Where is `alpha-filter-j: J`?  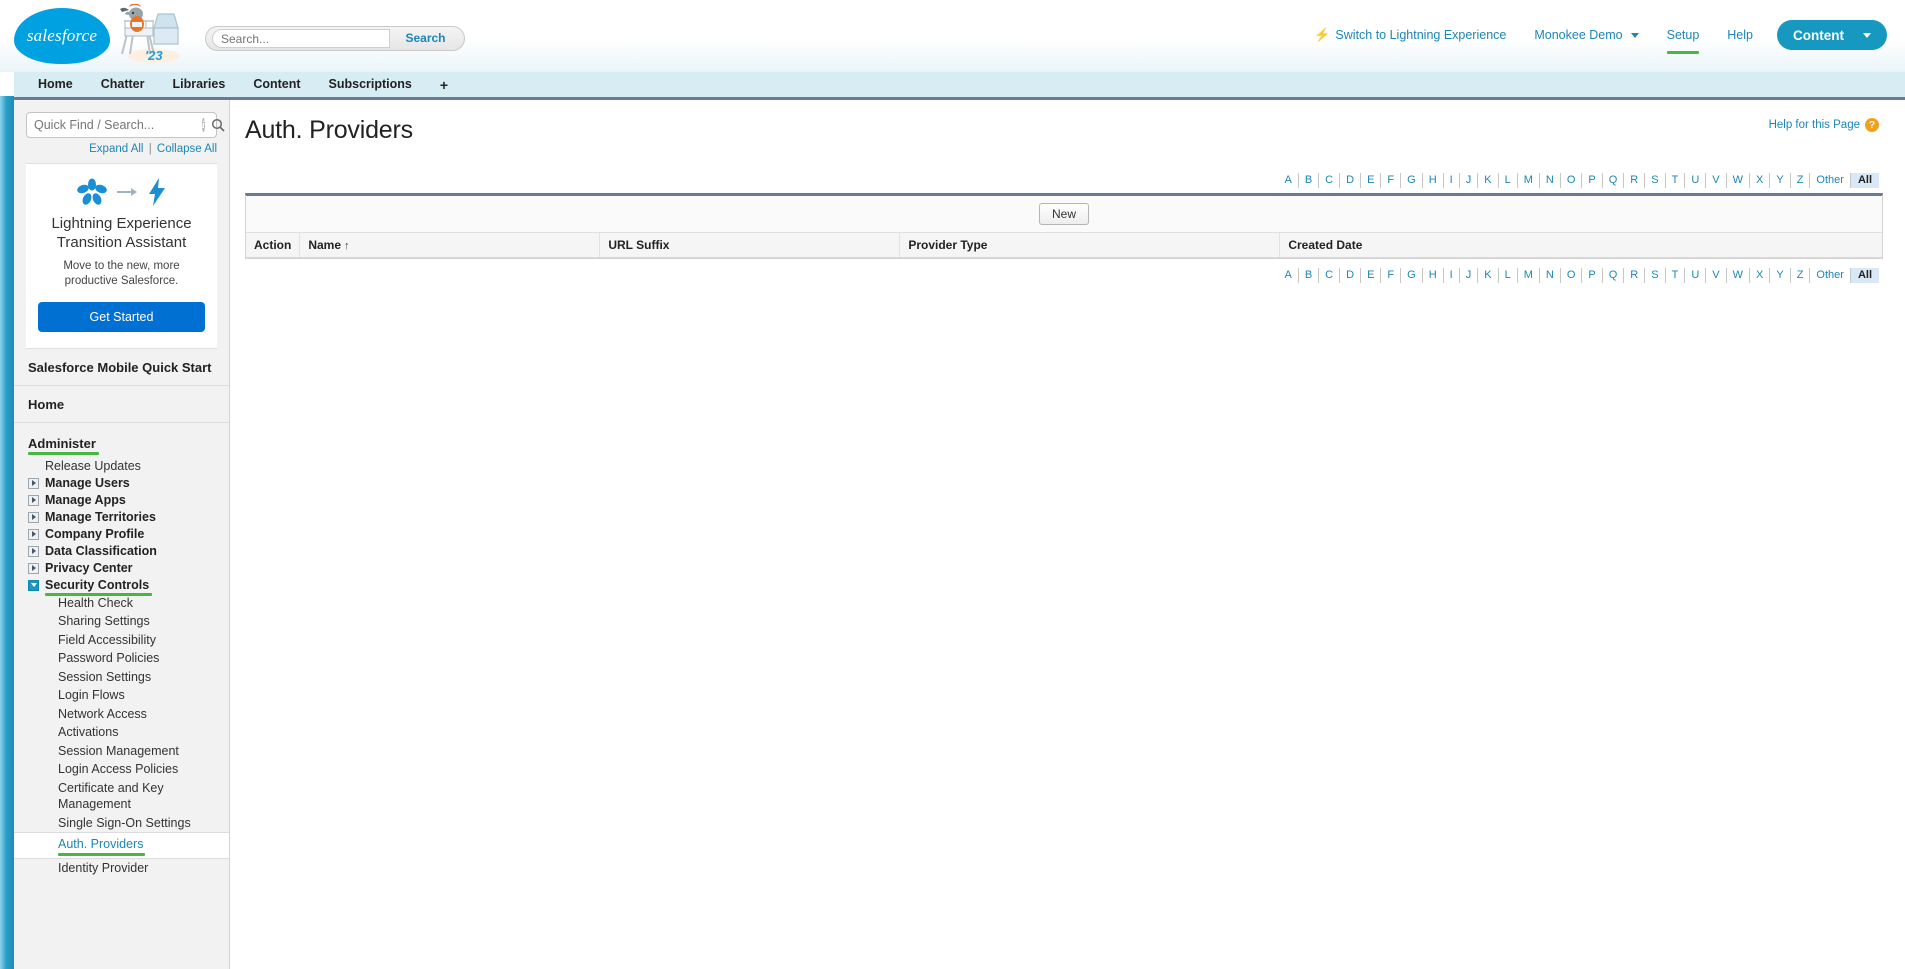
alpha-filter-j: J is located at coordinates (1469, 180).